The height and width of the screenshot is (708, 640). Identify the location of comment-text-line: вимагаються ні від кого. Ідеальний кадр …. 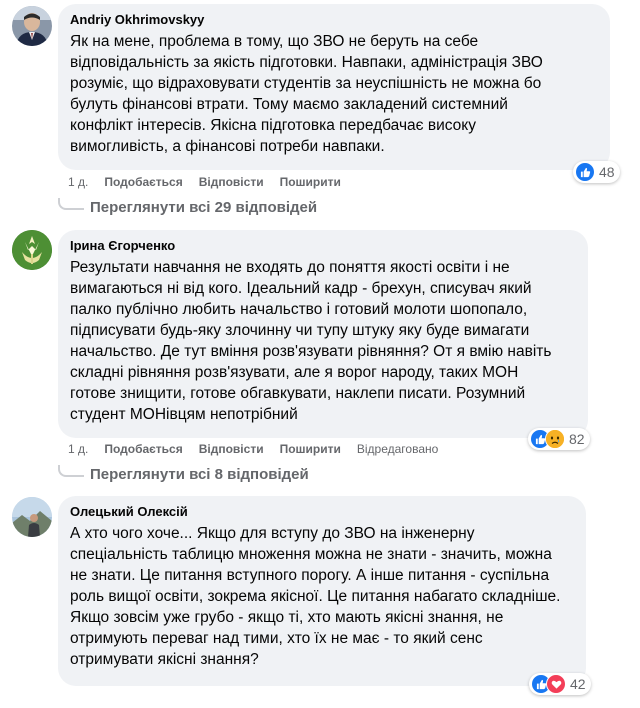
(301, 288).